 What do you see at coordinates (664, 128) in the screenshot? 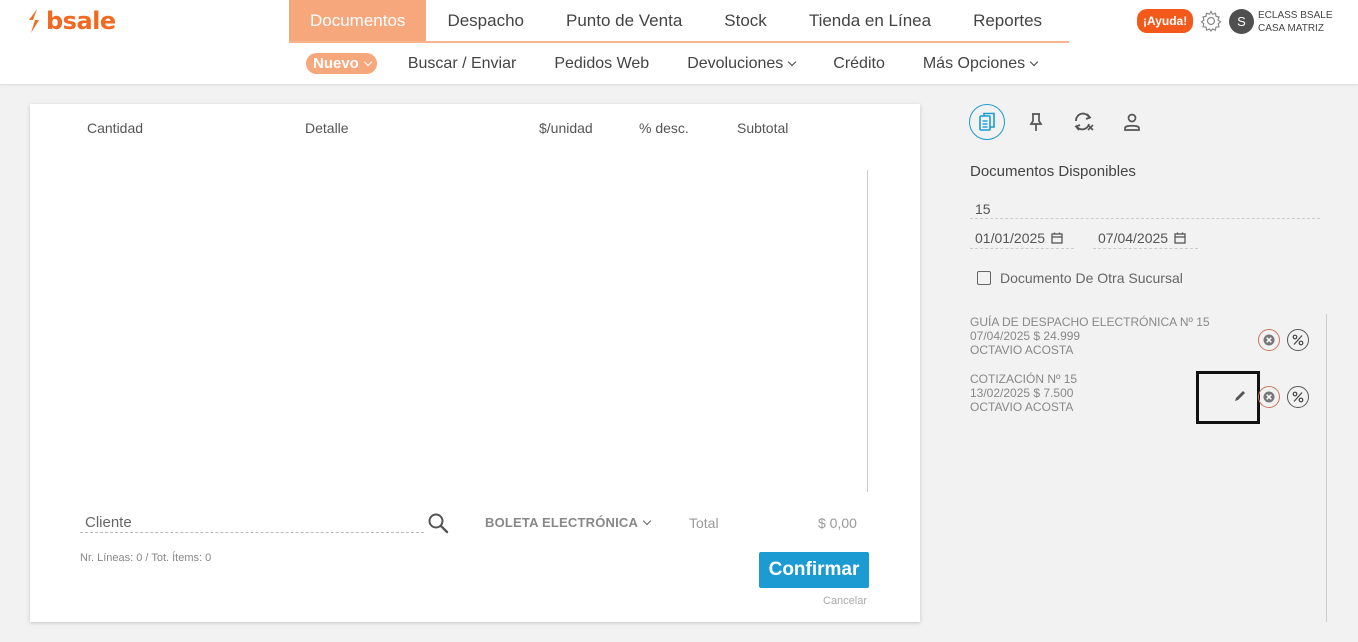
I see `header-descuento: % desc.` at bounding box center [664, 128].